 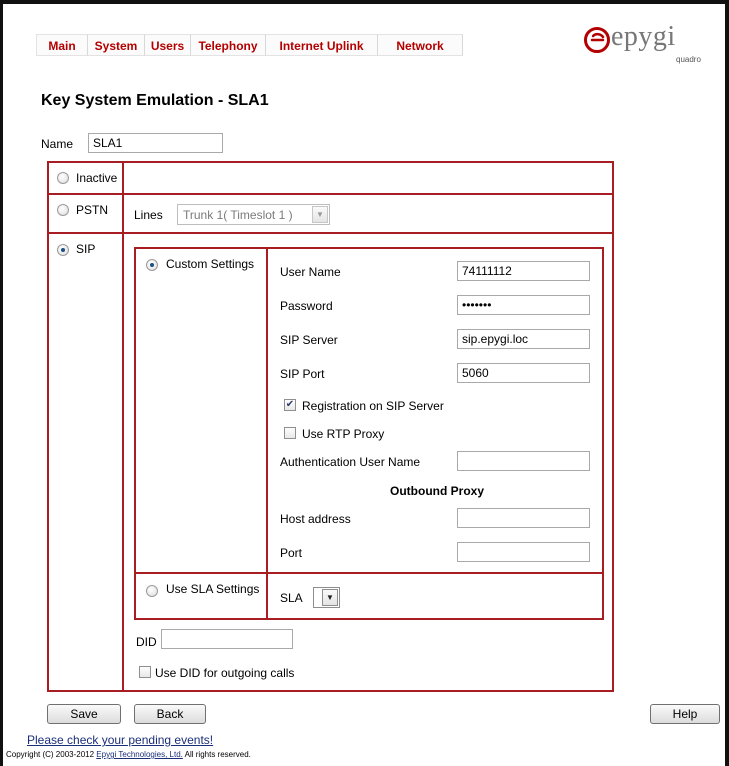 What do you see at coordinates (63, 250) in the screenshot?
I see `sip-radio` at bounding box center [63, 250].